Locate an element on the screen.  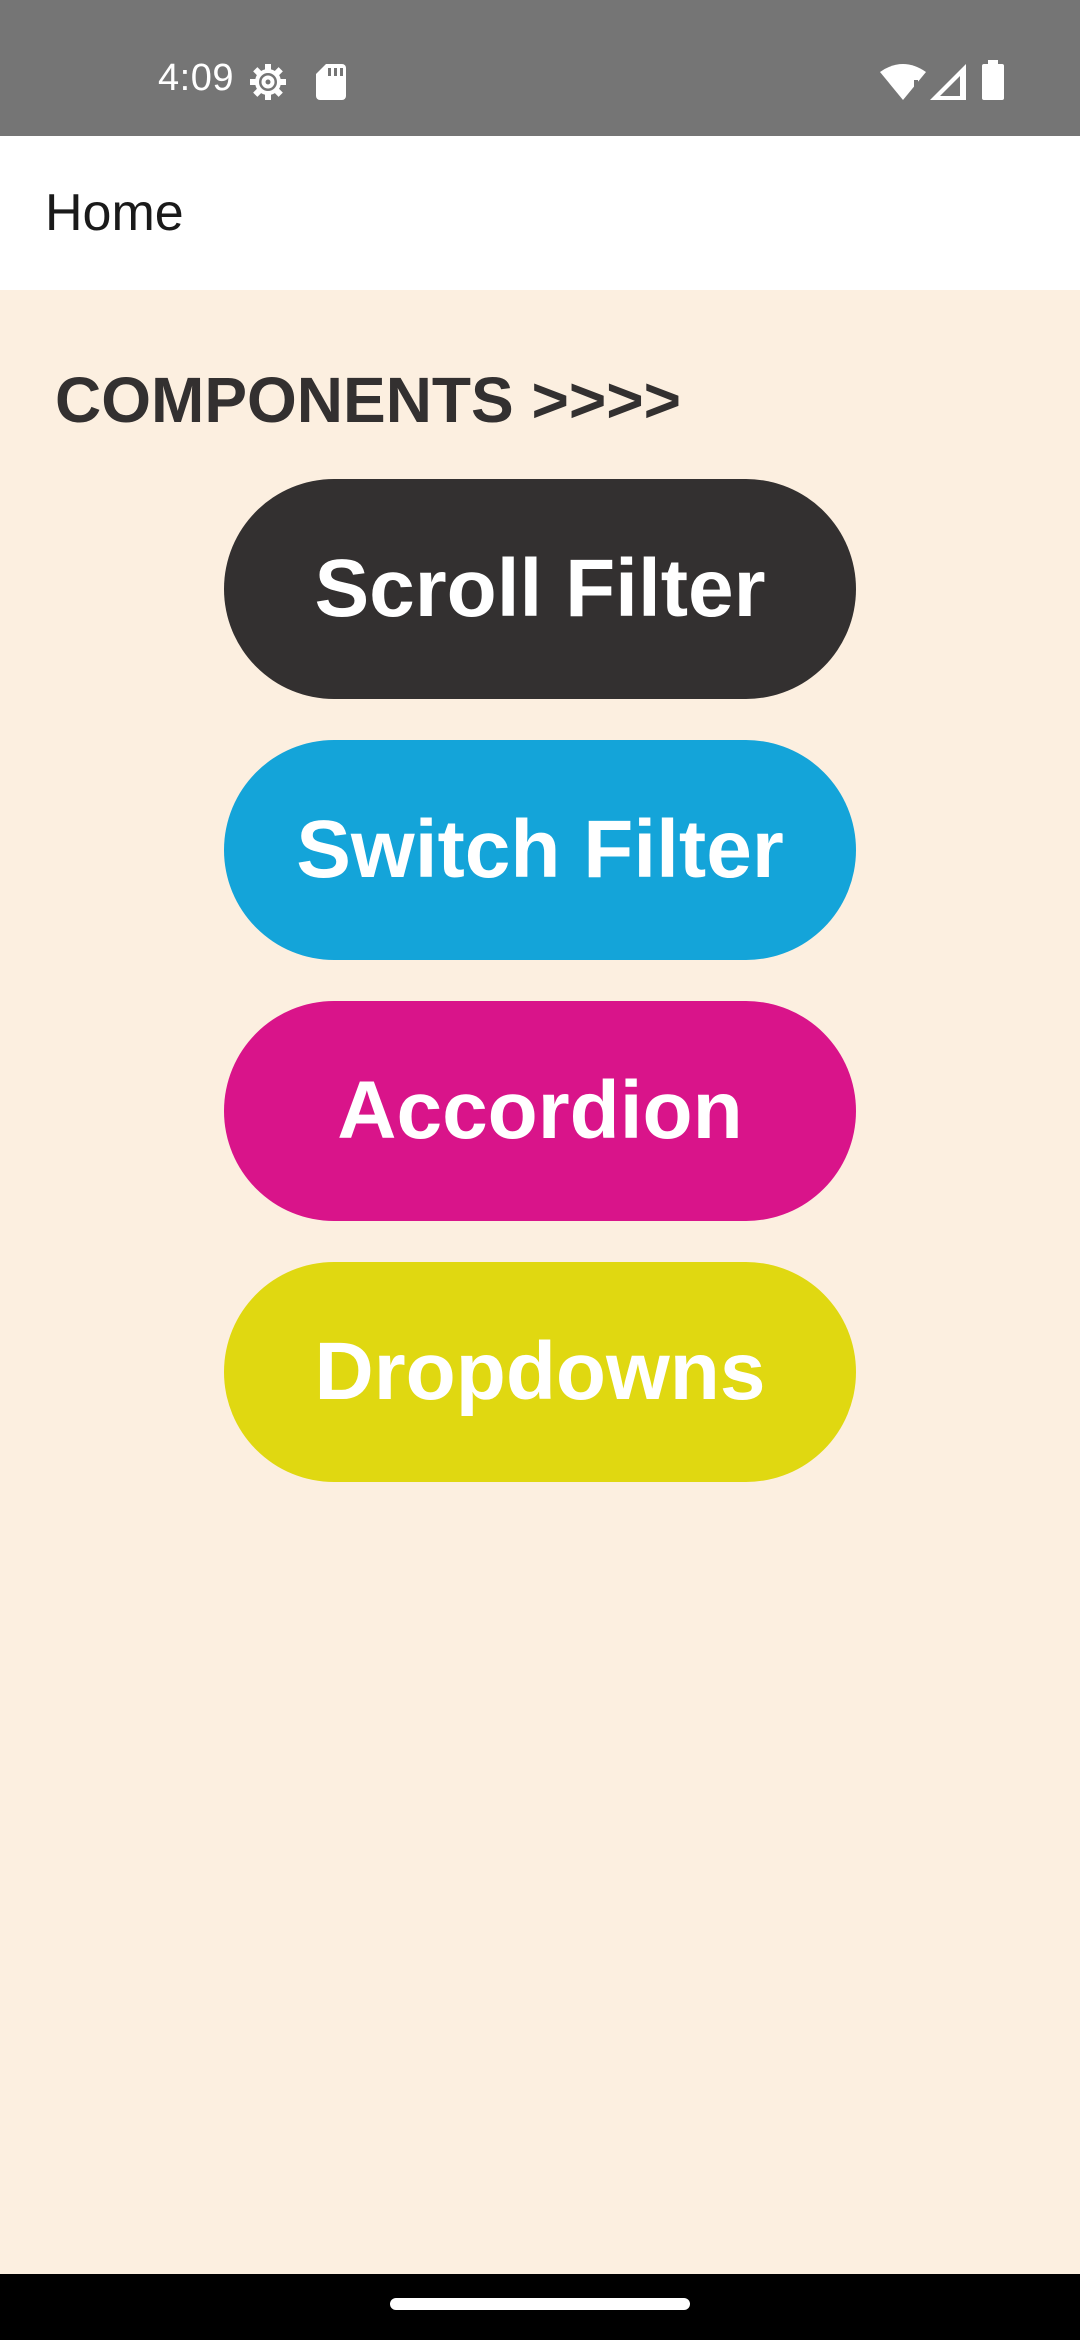
switch-filter-button: Switch Filter is located at coordinates (540, 850).